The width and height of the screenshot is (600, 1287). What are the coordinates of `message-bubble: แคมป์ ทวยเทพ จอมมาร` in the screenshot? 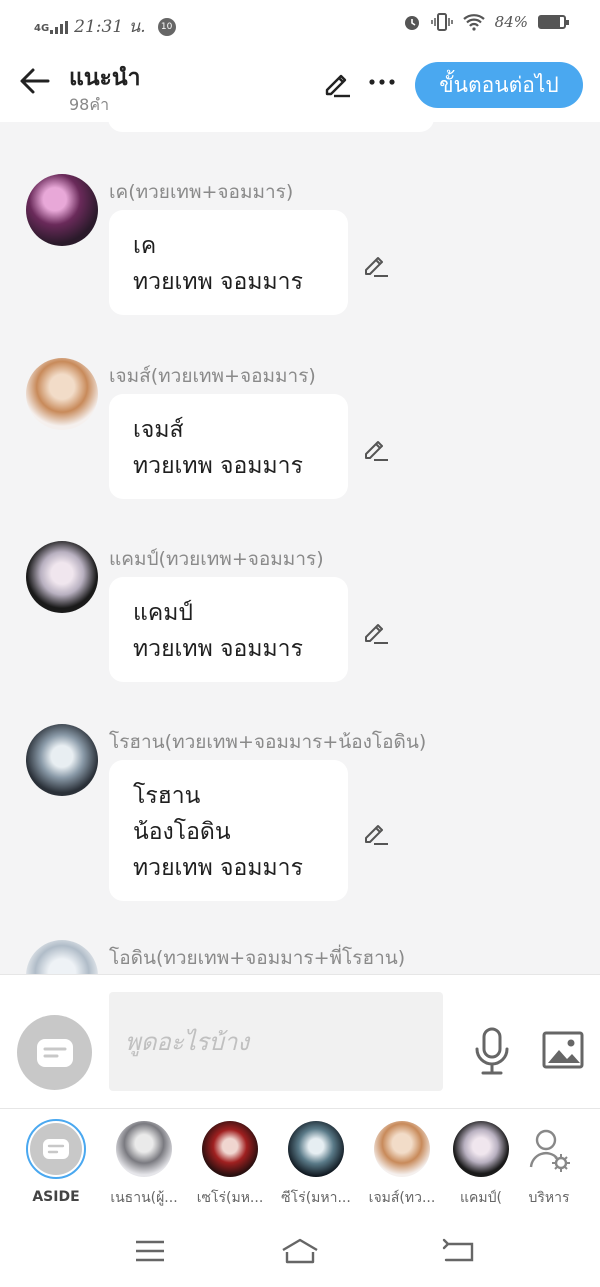 It's located at (228, 629).